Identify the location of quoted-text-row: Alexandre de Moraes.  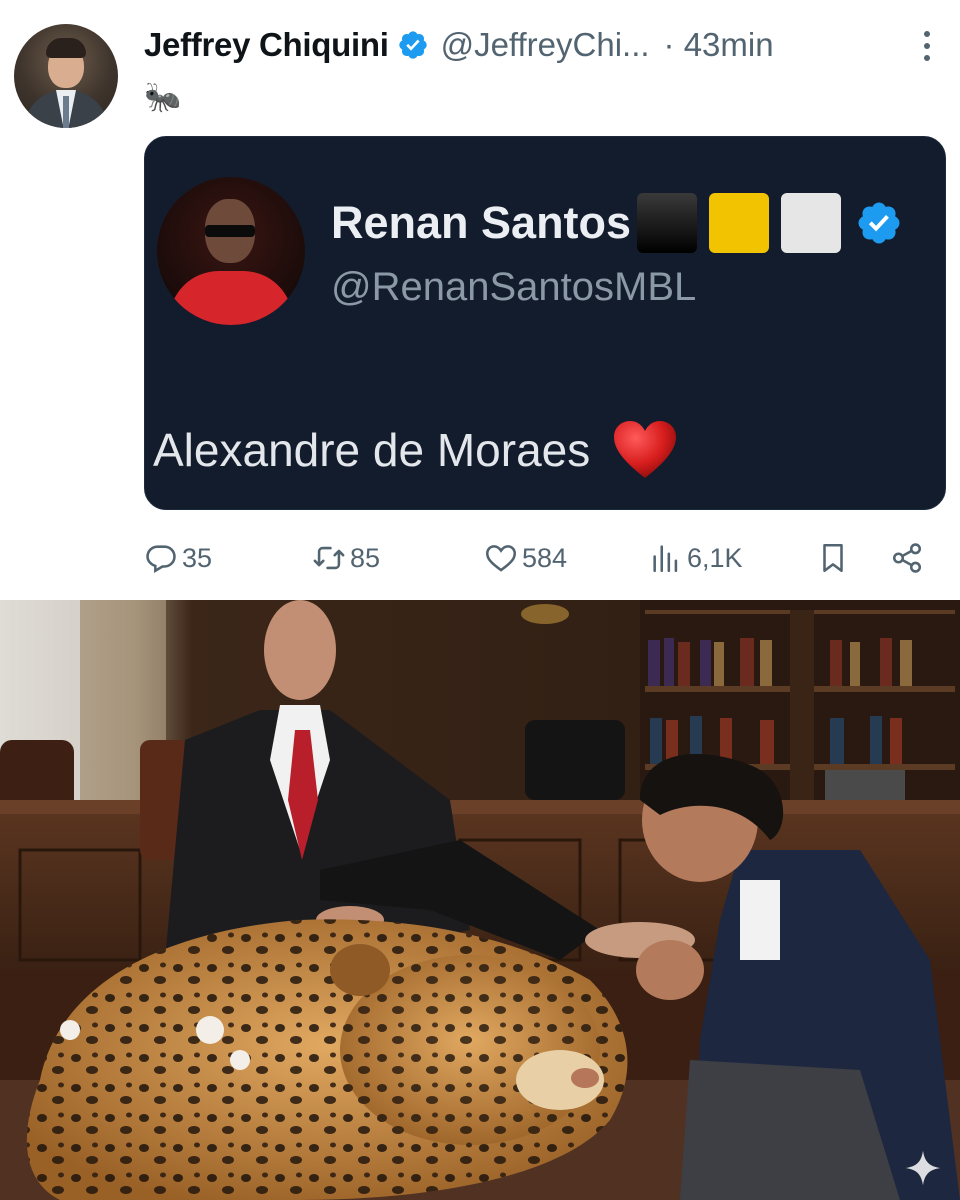
(415, 450).